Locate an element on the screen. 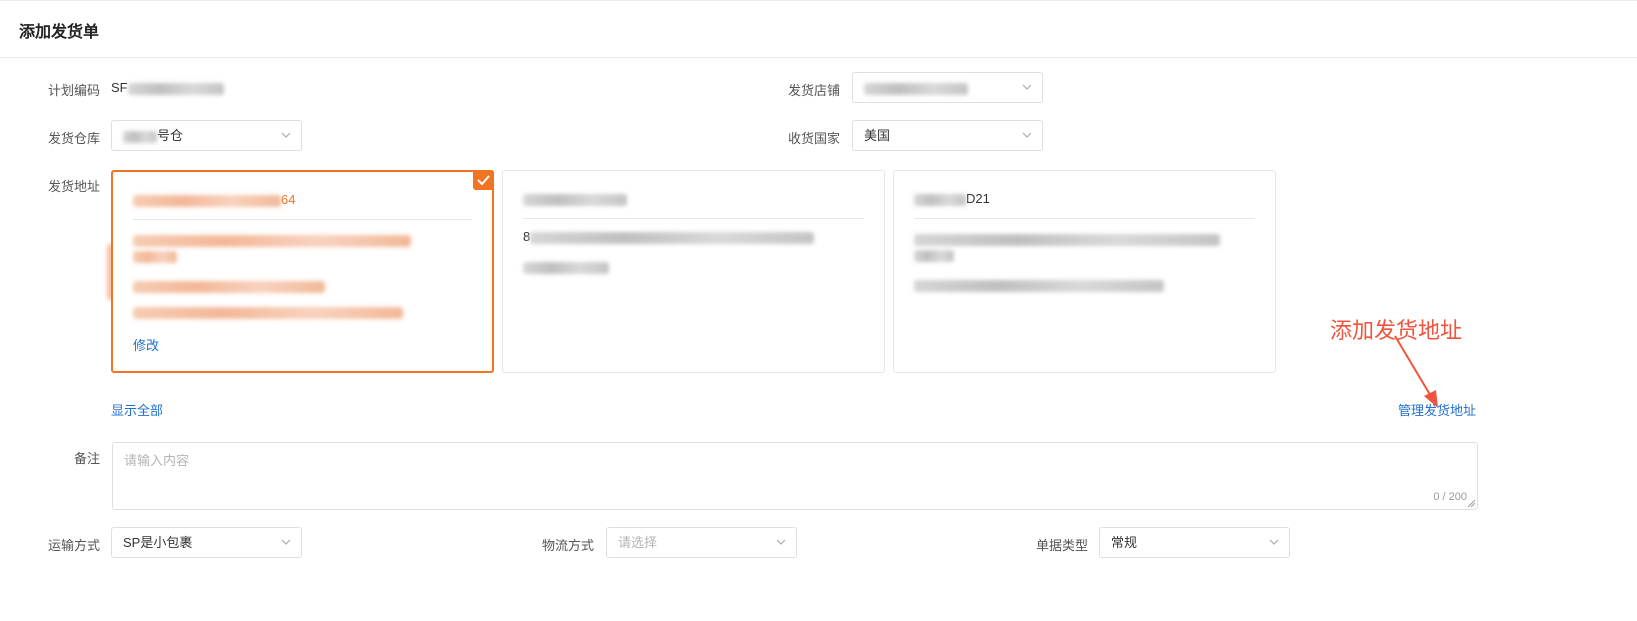 Image resolution: width=1637 pixels, height=621 pixels. arrow-icon is located at coordinates (1416, 371).